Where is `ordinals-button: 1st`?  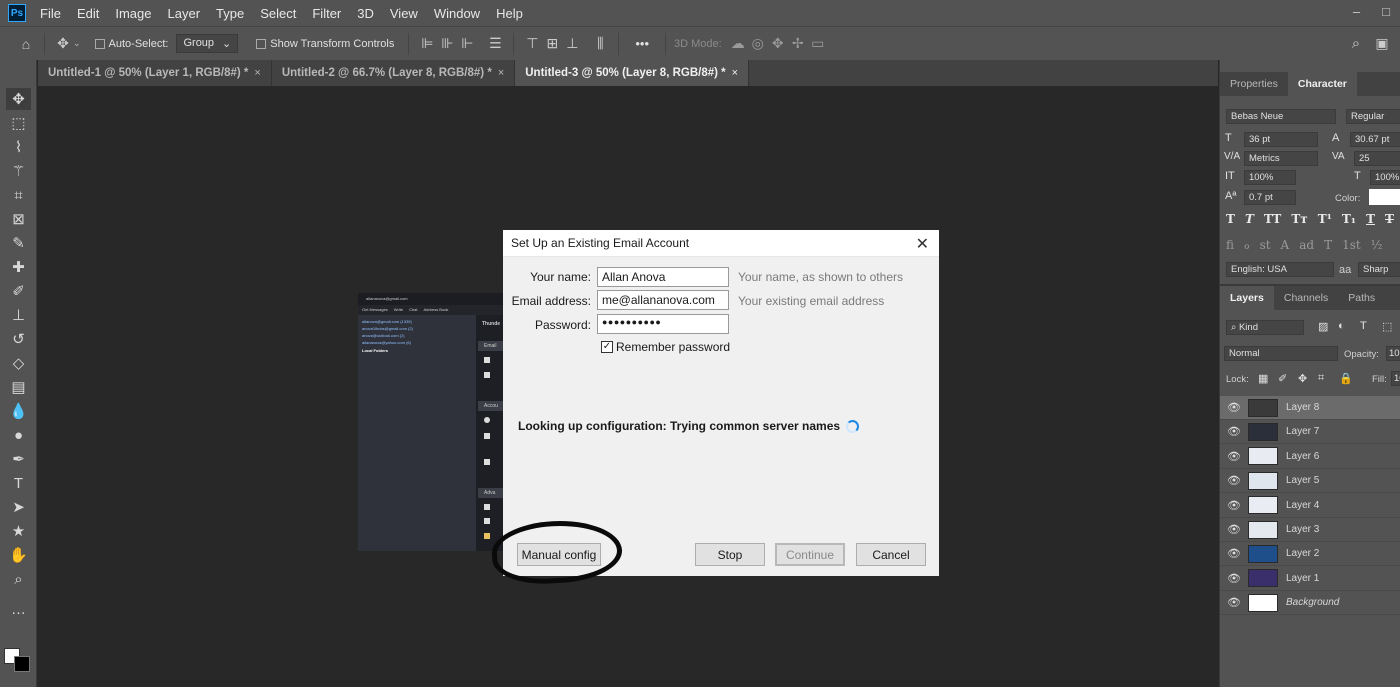
ordinals-button: 1st is located at coordinates (1351, 245).